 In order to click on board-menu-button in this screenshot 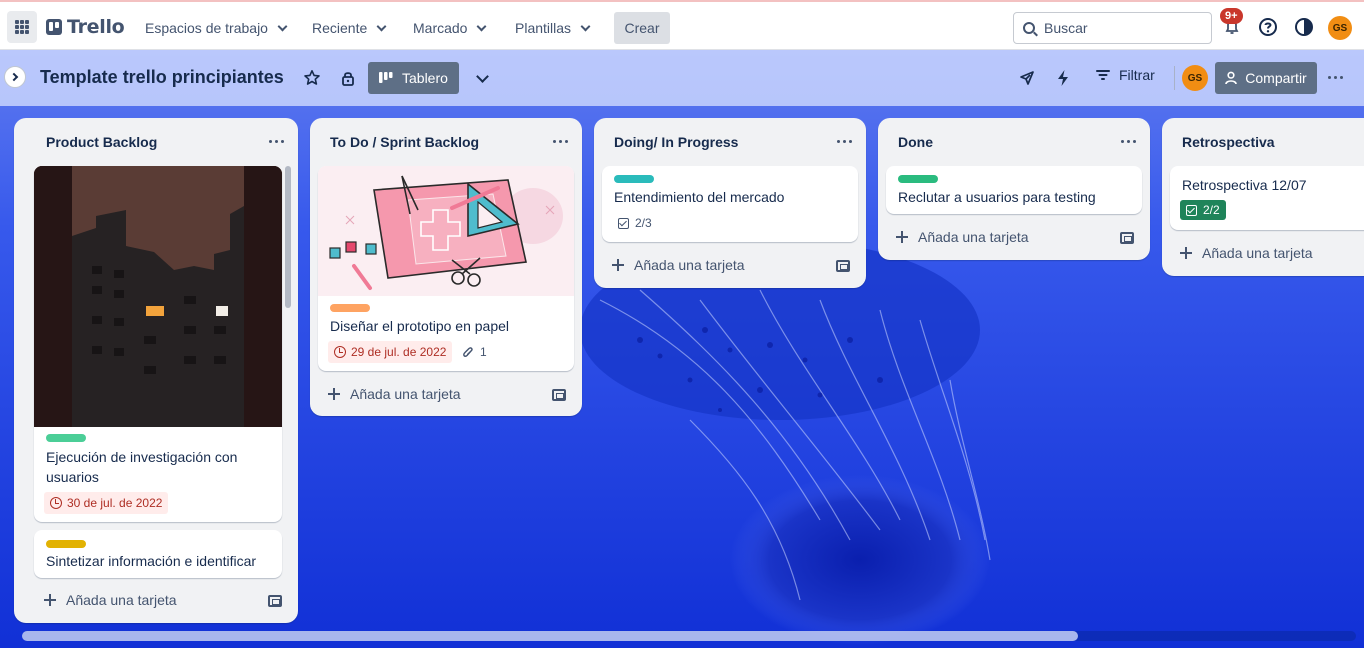, I will do `click(1335, 77)`.